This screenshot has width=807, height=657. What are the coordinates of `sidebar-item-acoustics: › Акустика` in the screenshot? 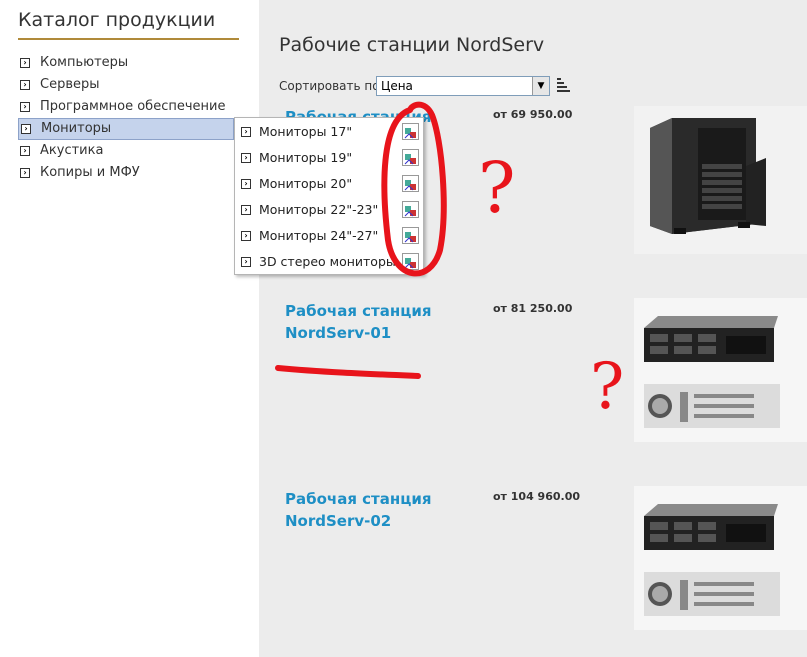 It's located at (138, 151).